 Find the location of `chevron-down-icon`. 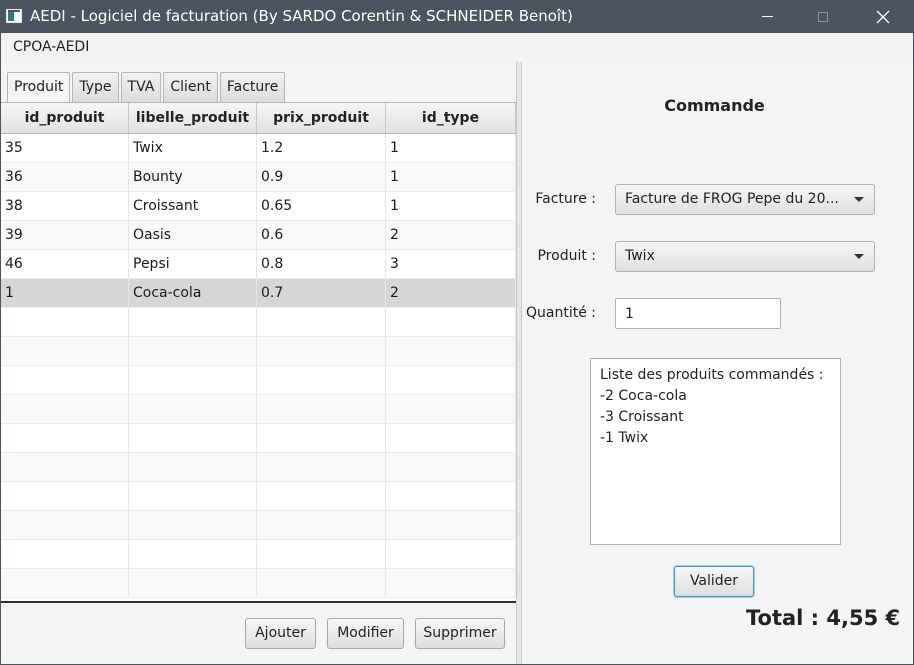

chevron-down-icon is located at coordinates (859, 256).